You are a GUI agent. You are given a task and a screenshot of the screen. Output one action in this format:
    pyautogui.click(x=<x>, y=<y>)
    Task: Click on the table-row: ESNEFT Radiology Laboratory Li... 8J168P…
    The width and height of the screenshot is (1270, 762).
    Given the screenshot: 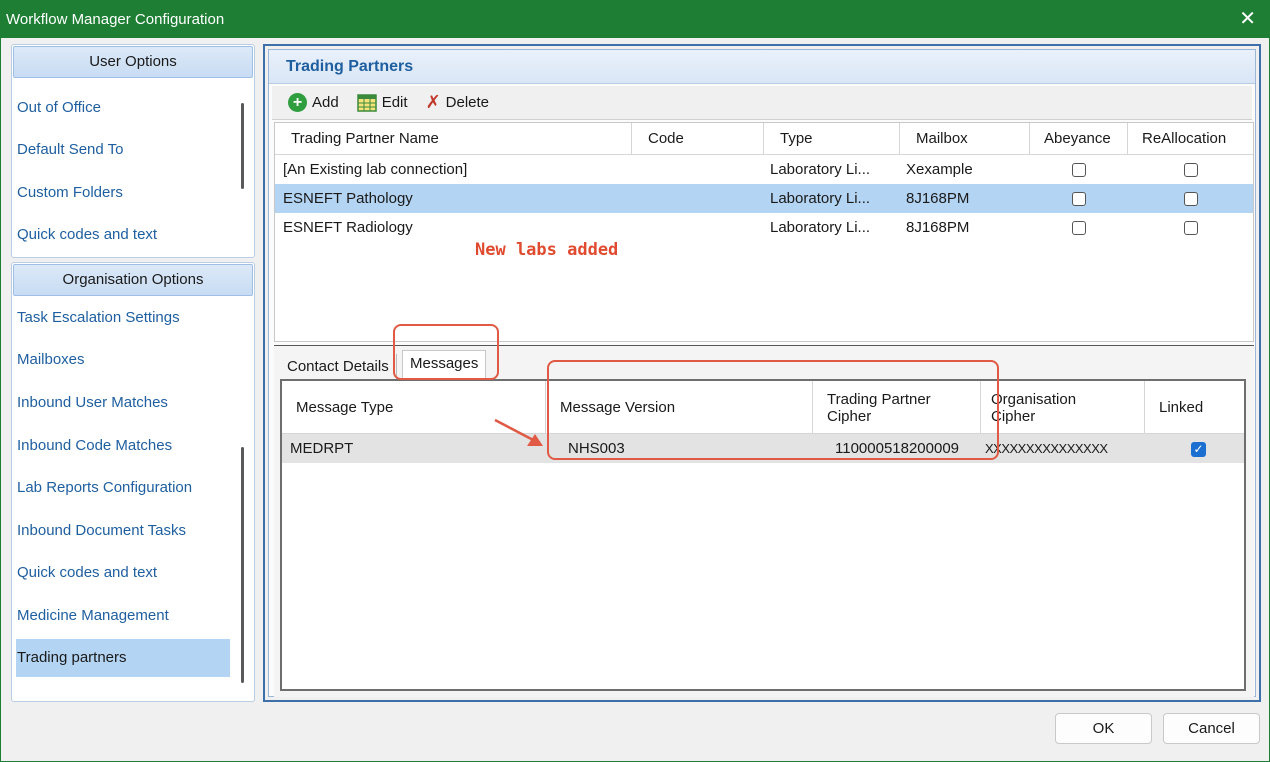 What is the action you would take?
    pyautogui.click(x=764, y=227)
    